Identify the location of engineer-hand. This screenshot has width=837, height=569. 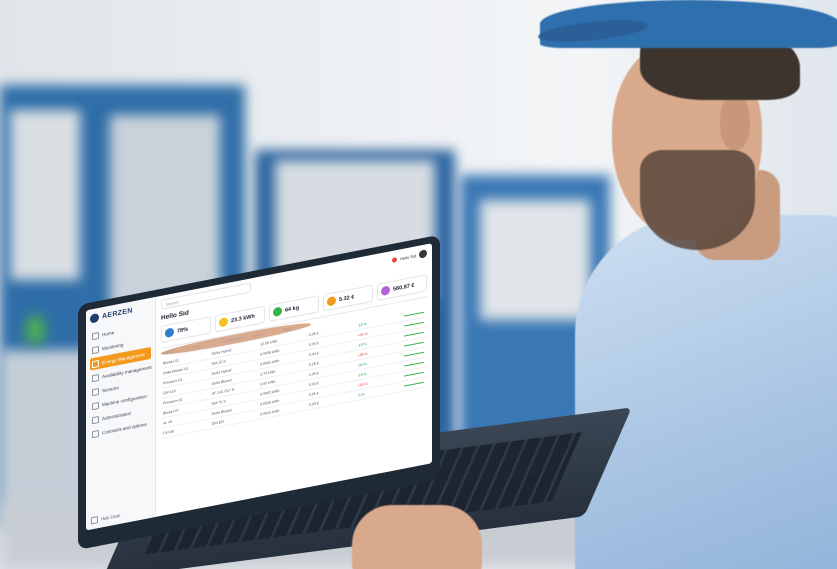
(417, 537).